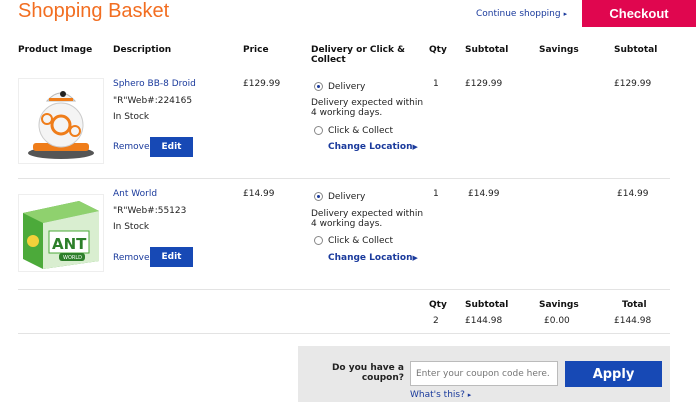 The image size is (700, 402). Describe the element at coordinates (69, 244) in the screenshot. I see `svg-text: ANT` at that location.